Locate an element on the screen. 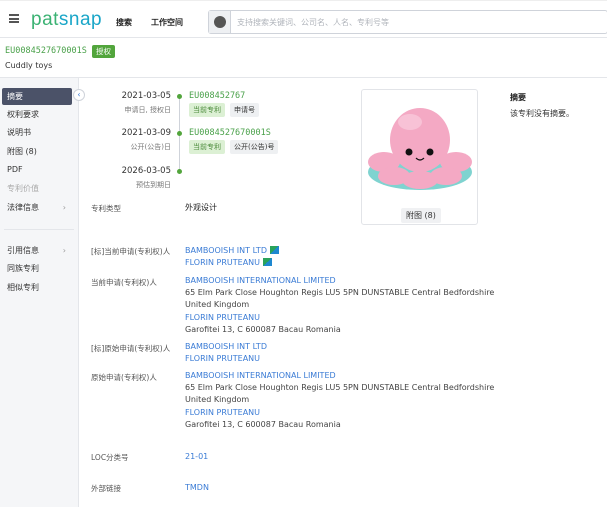  application-number-link: EU008452767 is located at coordinates (217, 96).